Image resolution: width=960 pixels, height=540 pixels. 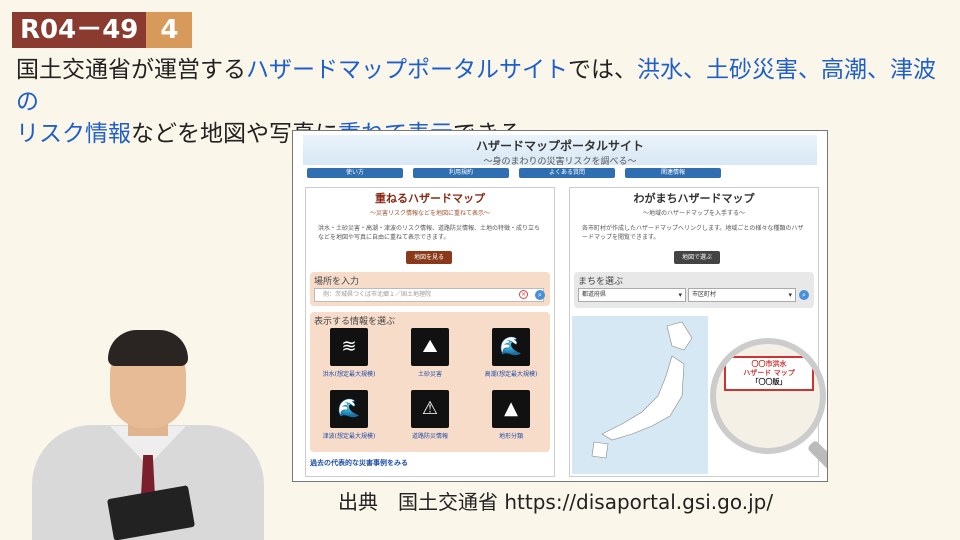 I want to click on landslide-option: ⛰ 土砂災害, so click(x=430, y=353).